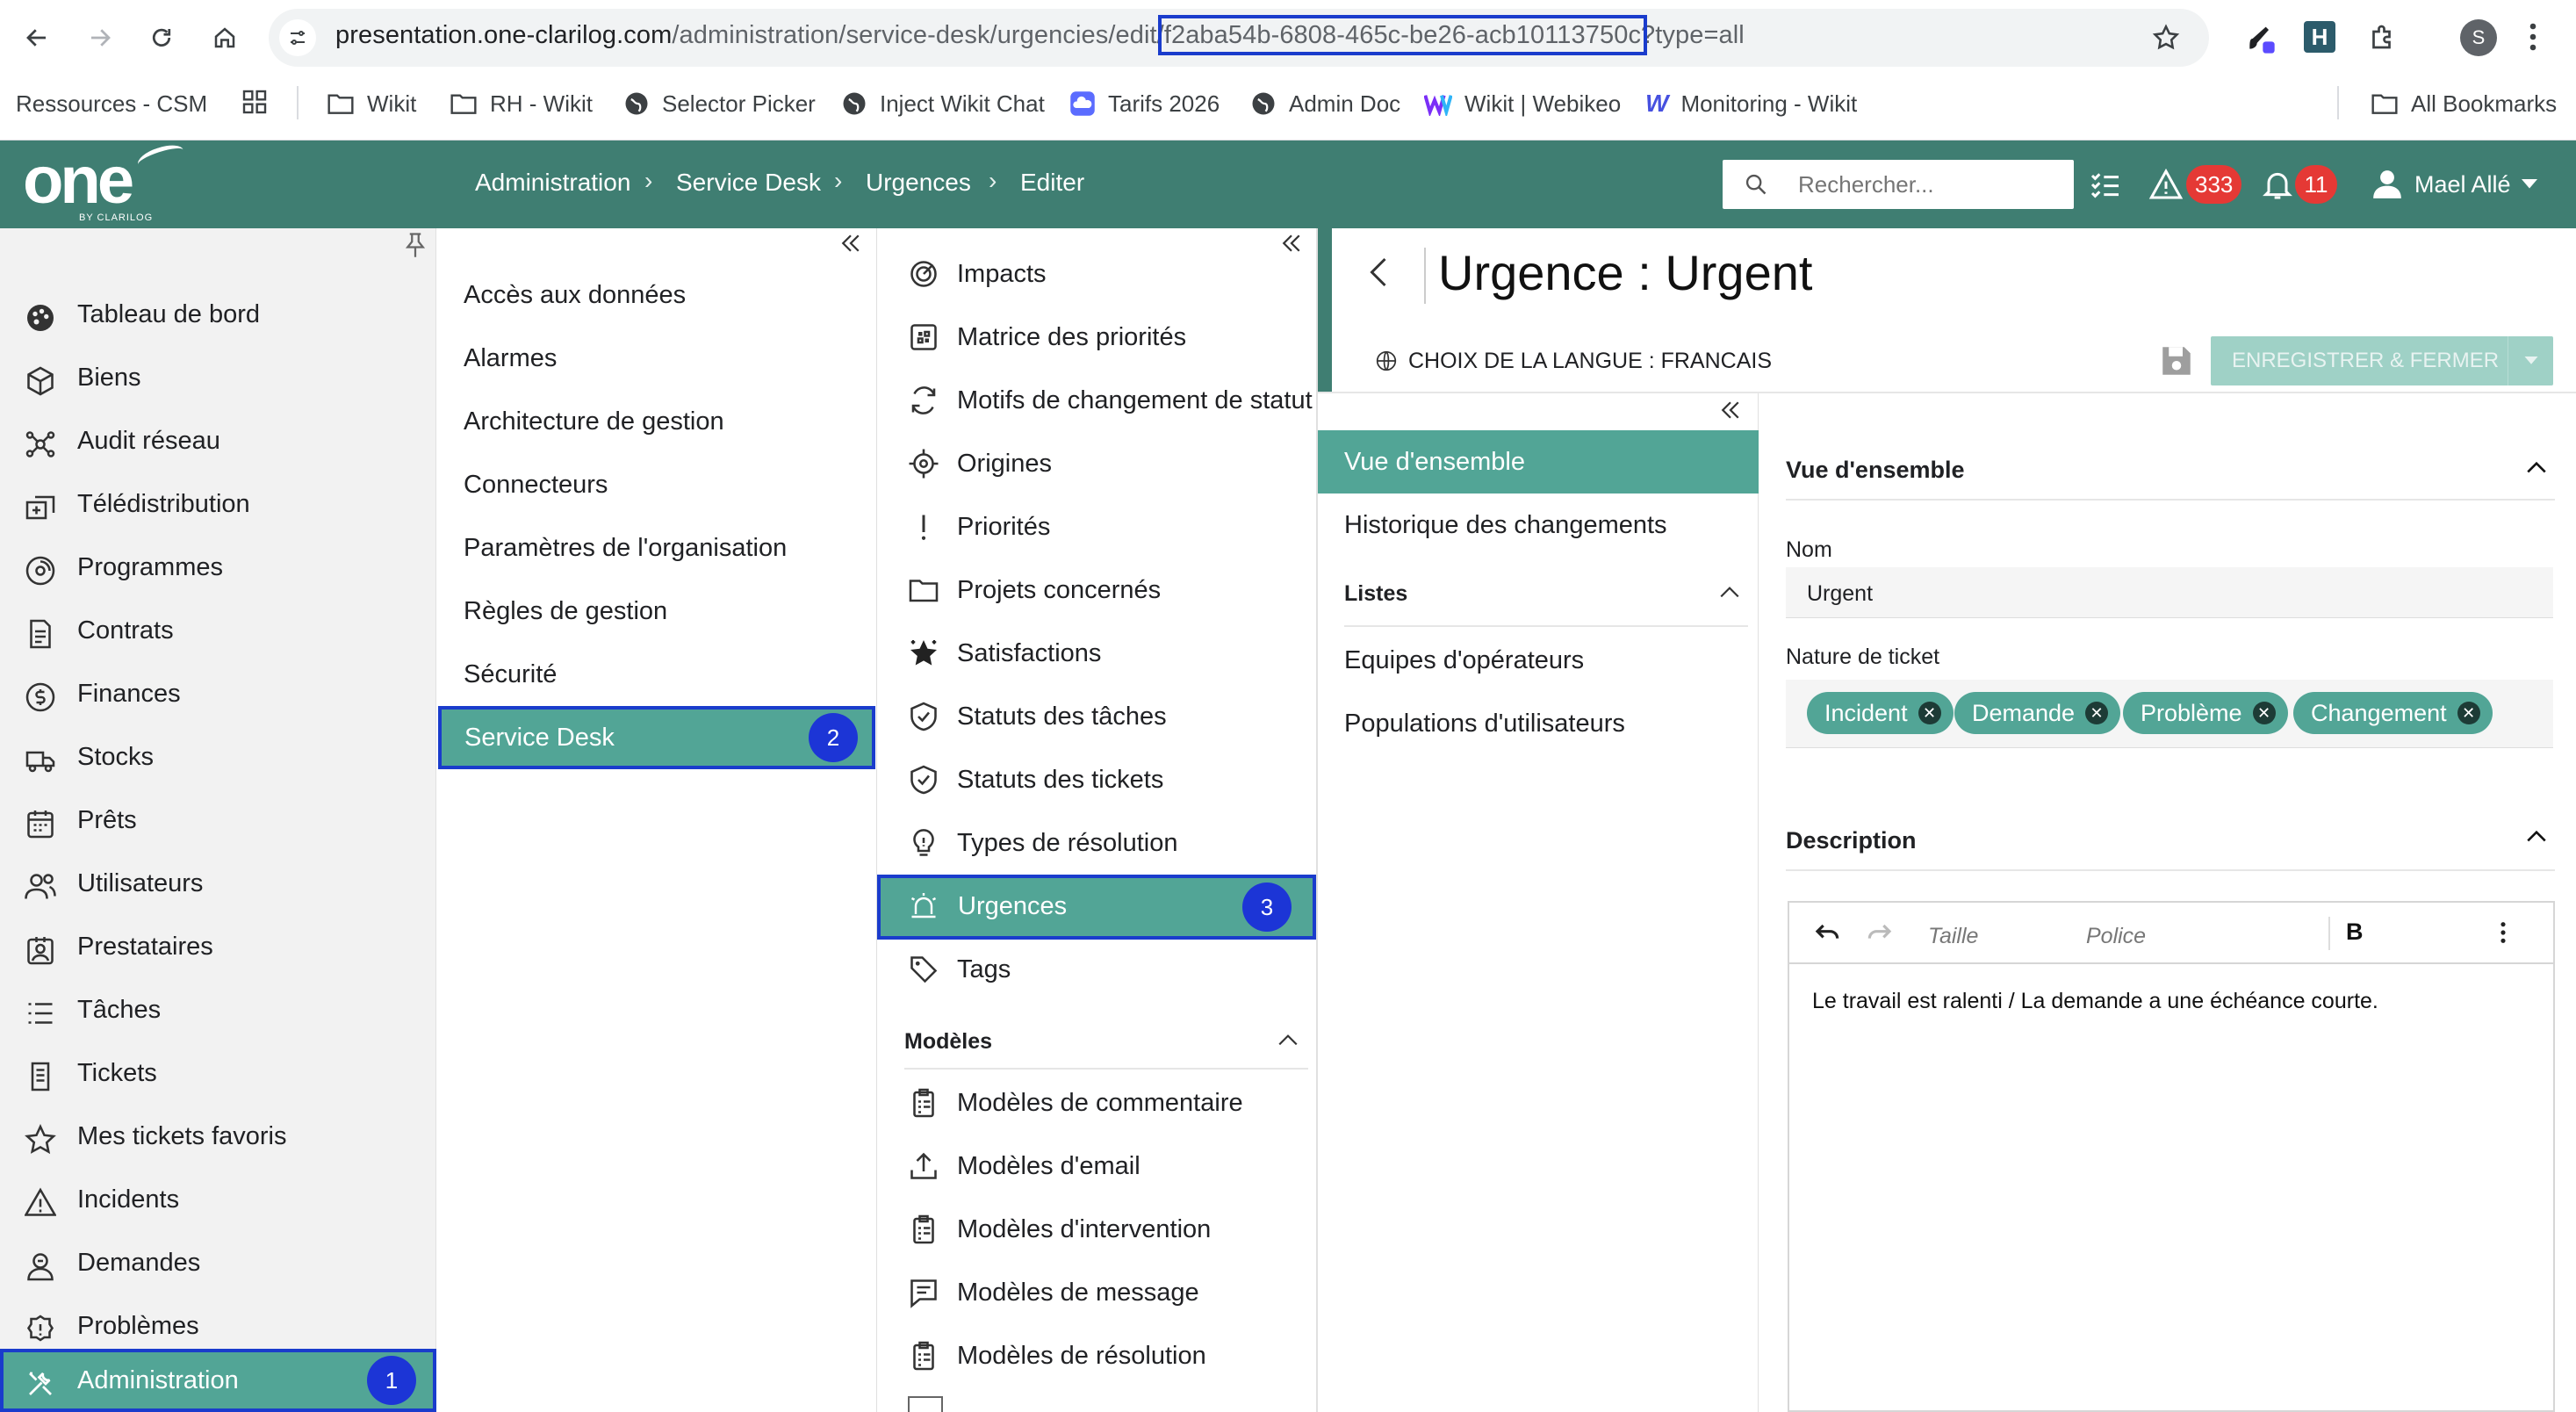 Image resolution: width=2576 pixels, height=1412 pixels. I want to click on bookmark-admin-doc: Admin Doc, so click(1325, 103).